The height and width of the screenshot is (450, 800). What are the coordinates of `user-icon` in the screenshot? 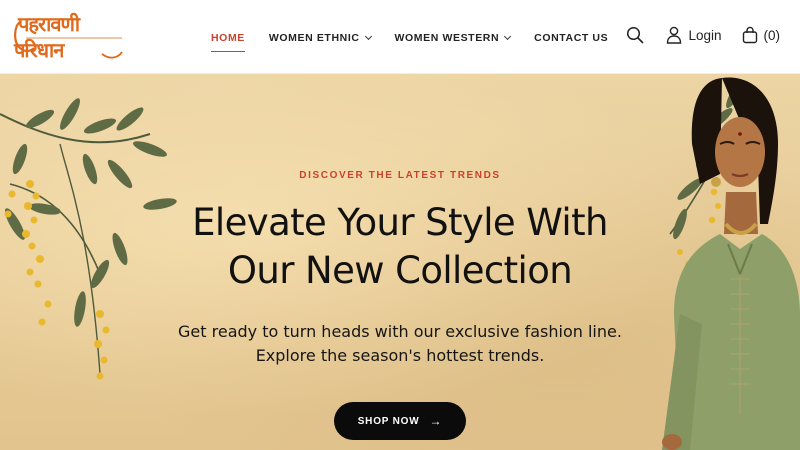 It's located at (674, 35).